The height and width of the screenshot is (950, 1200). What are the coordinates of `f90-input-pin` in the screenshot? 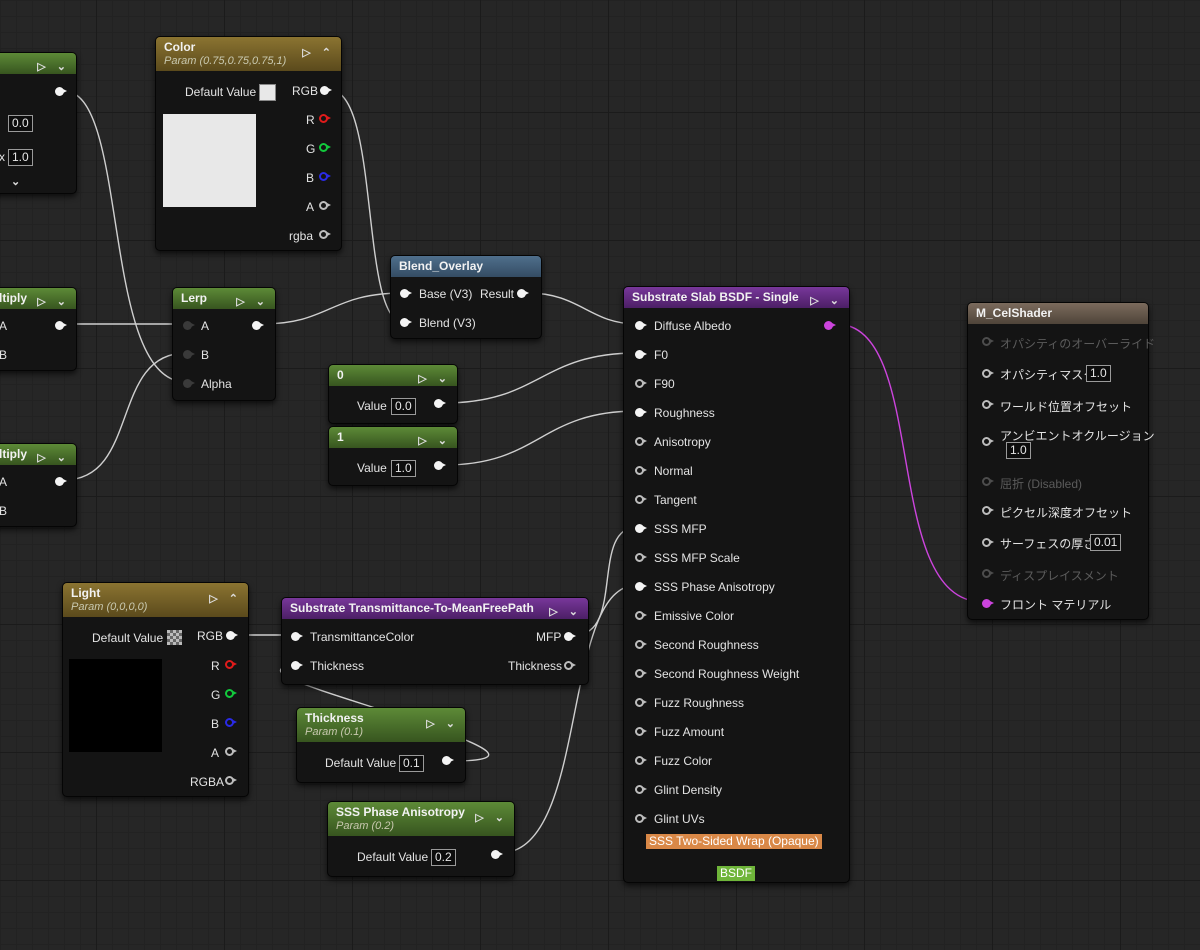 It's located at (641, 383).